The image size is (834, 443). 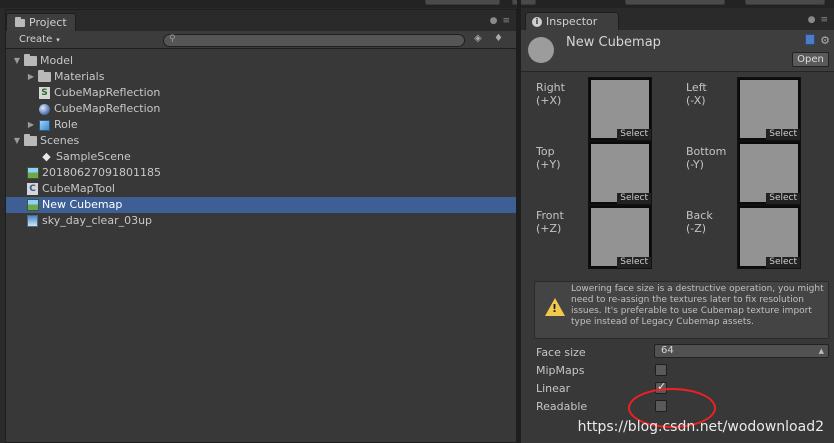 I want to click on tree-item-model: ▼ Model, so click(x=261, y=61).